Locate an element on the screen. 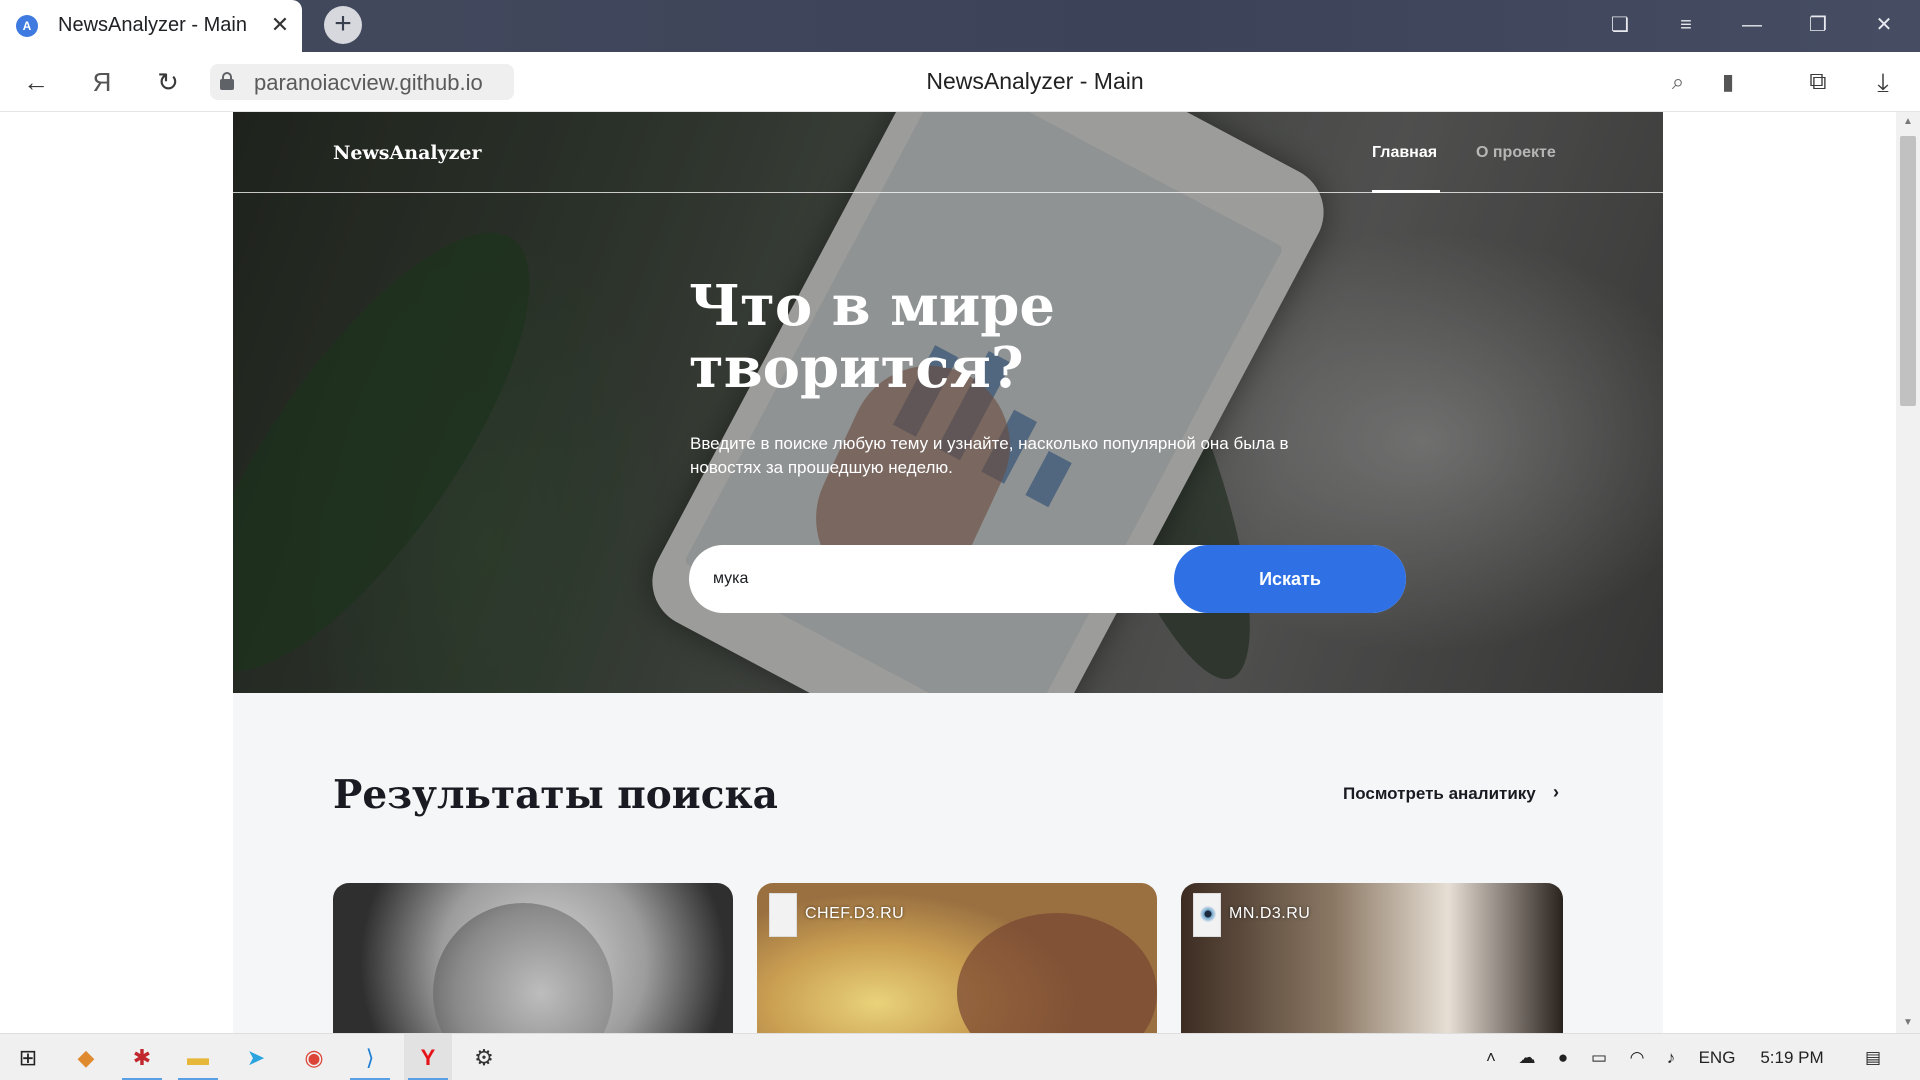 The image size is (1920, 1080). hero-title: Что в мире творится? is located at coordinates (872, 337).